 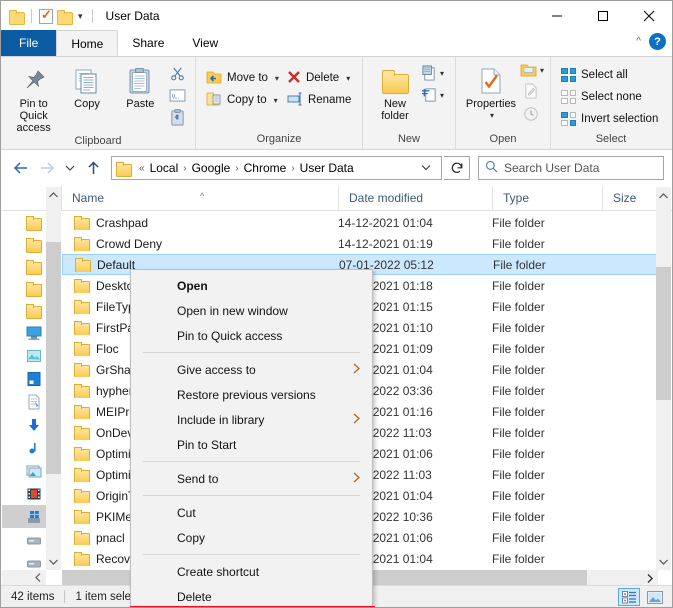 What do you see at coordinates (142, 168) in the screenshot?
I see `breadcrumb-overflow: «` at bounding box center [142, 168].